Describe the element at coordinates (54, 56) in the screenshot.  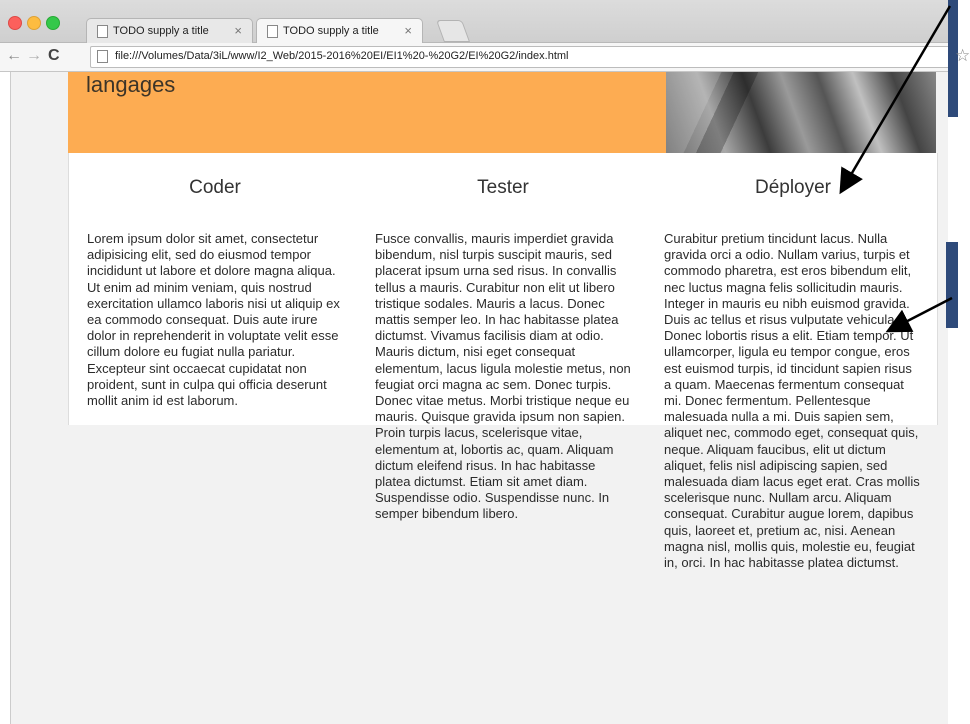
I see `reload-icon: C` at that location.